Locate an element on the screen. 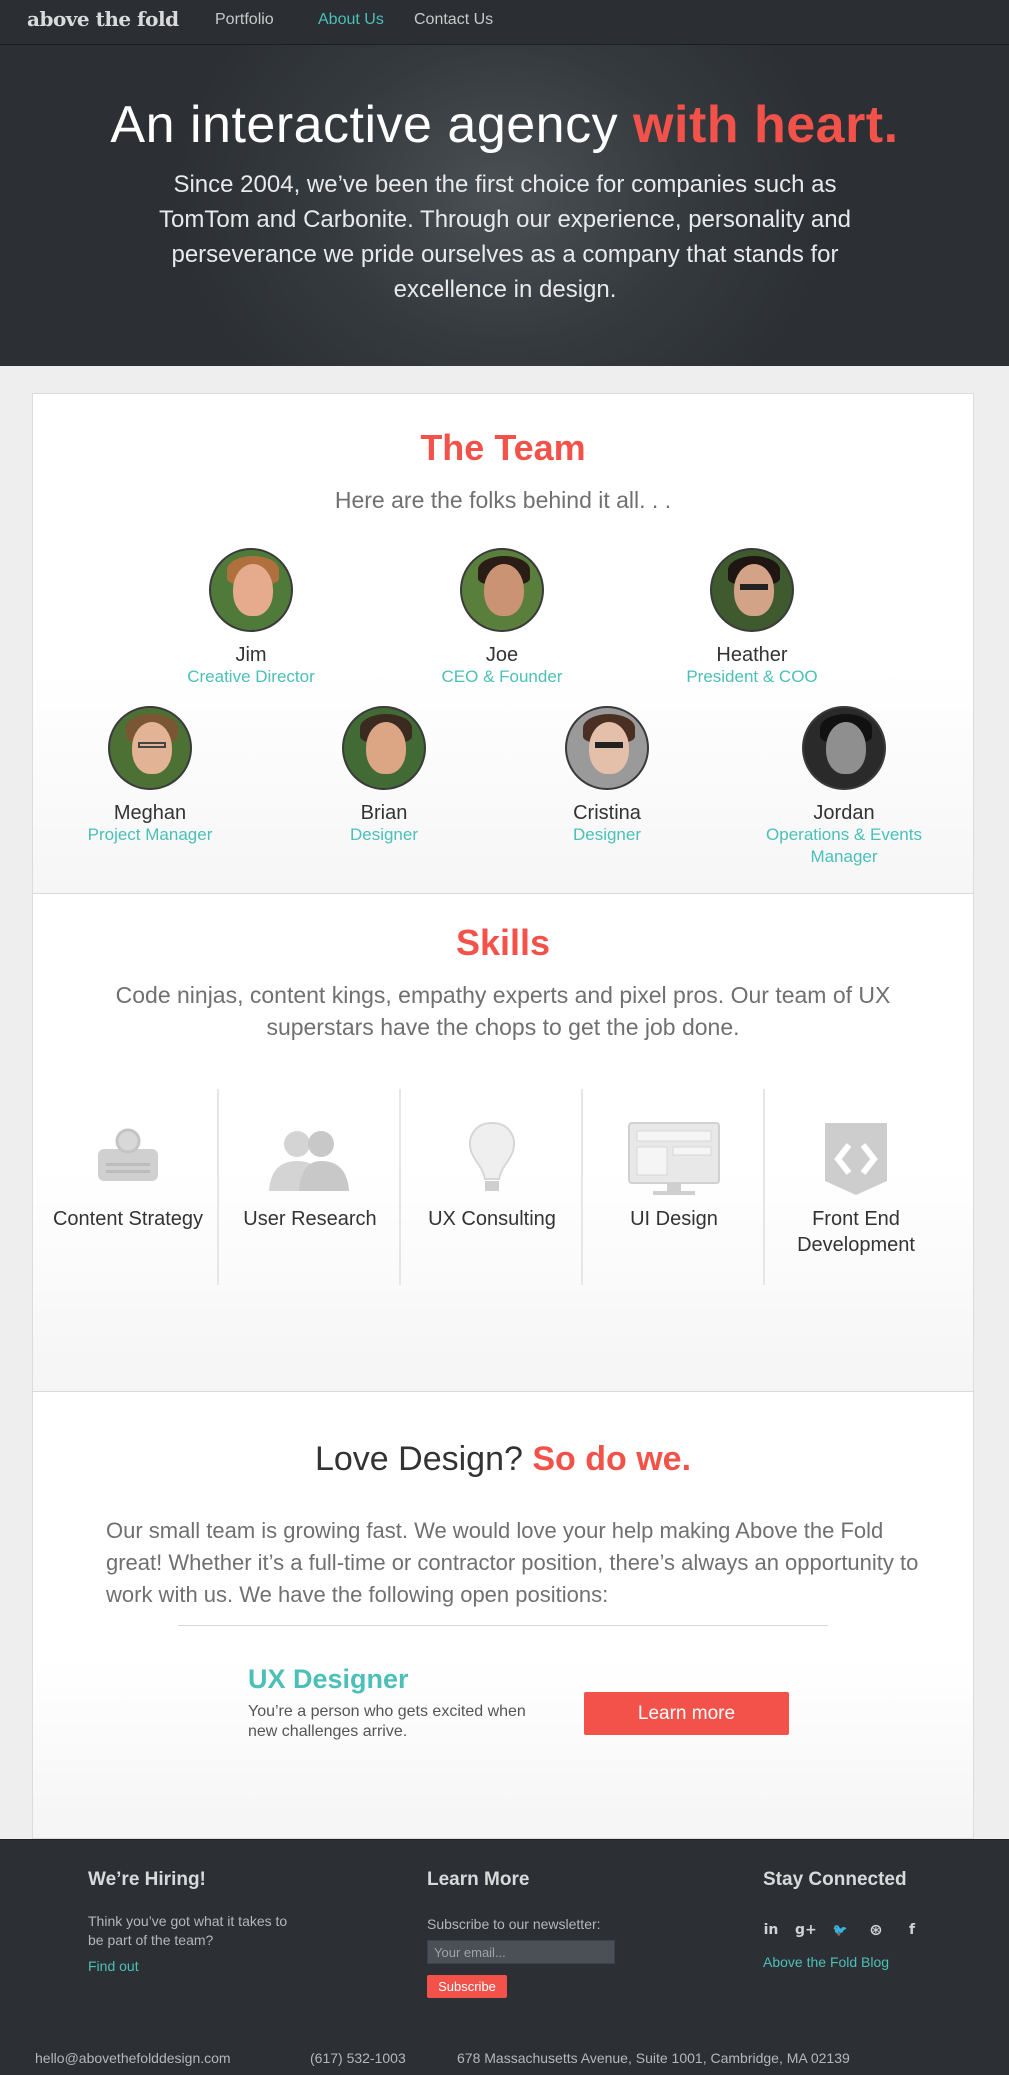 This screenshot has width=1009, height=2075. team-member-cristina: Cristina Designer is located at coordinates (607, 776).